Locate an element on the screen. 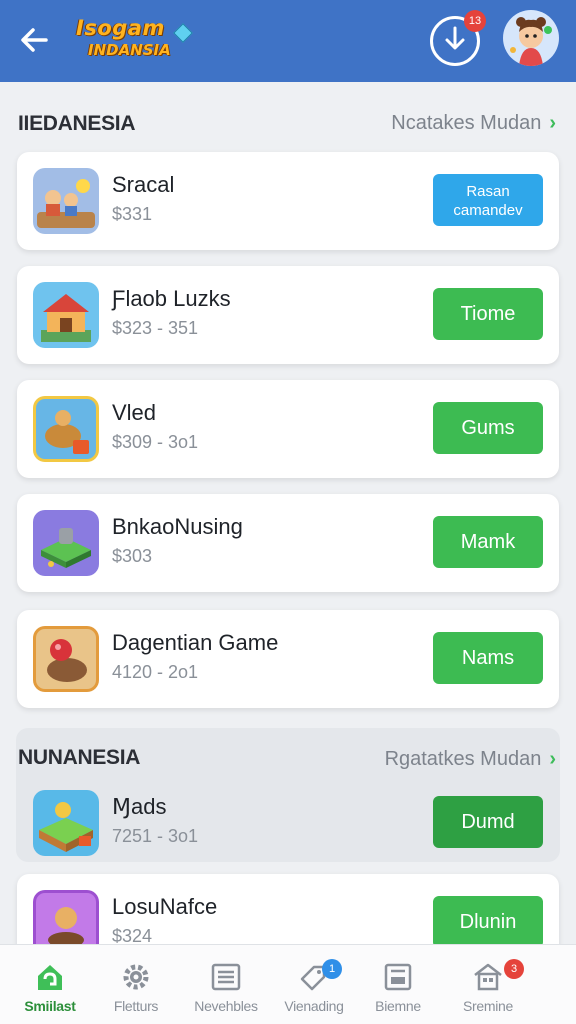  home-icon is located at coordinates (50, 977).